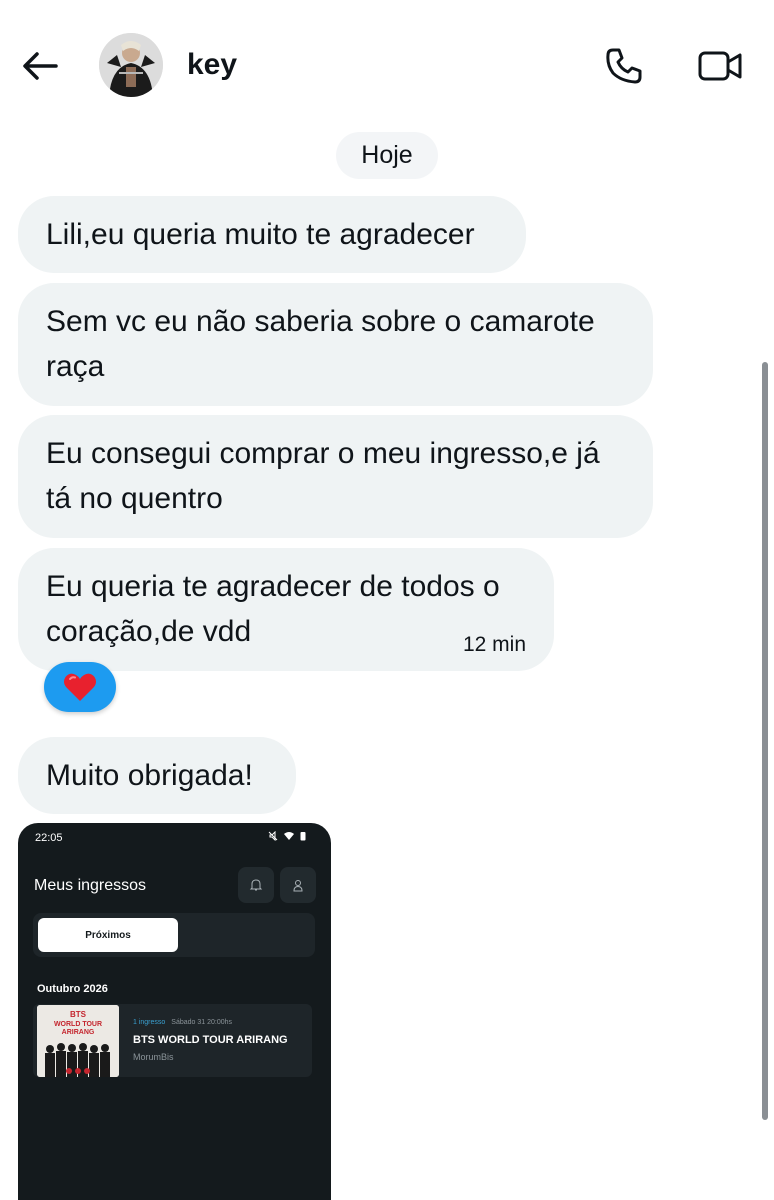 The image size is (774, 1200). Describe the element at coordinates (75, 366) in the screenshot. I see `message-text: raça` at that location.